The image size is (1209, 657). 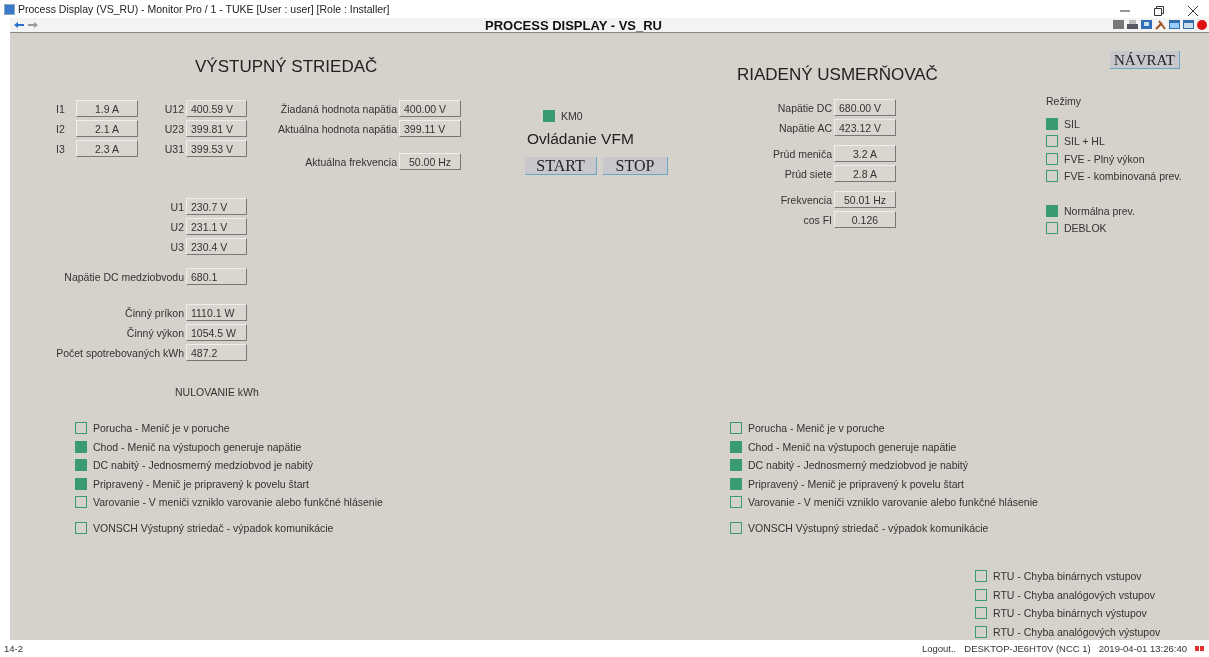 I want to click on field-label: Napätie DC, so click(x=804, y=107).